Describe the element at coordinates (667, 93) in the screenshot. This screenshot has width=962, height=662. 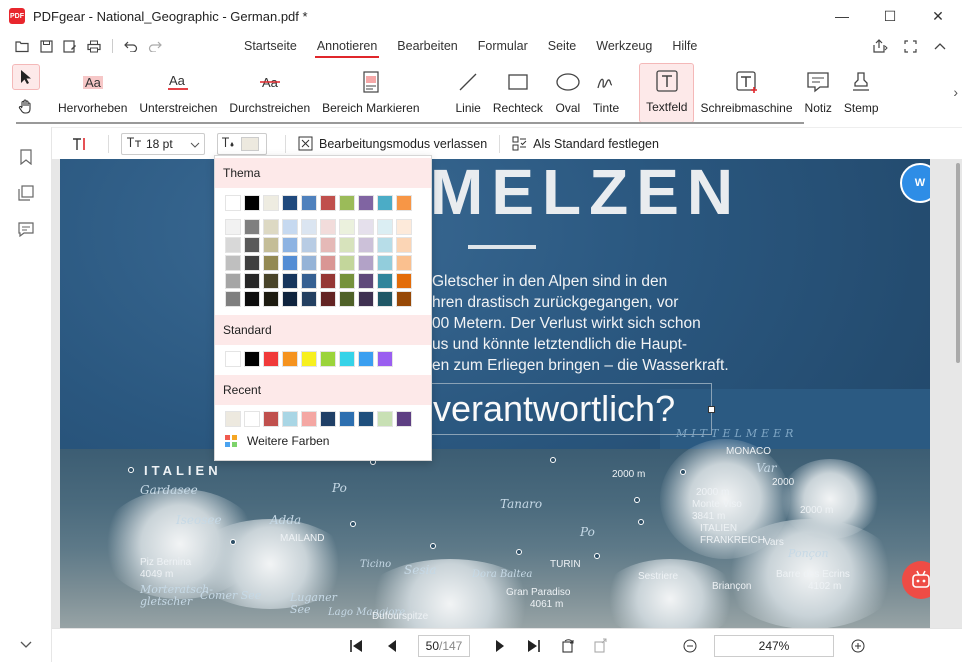
I see `tool-textfeld-button: Textfeld` at that location.